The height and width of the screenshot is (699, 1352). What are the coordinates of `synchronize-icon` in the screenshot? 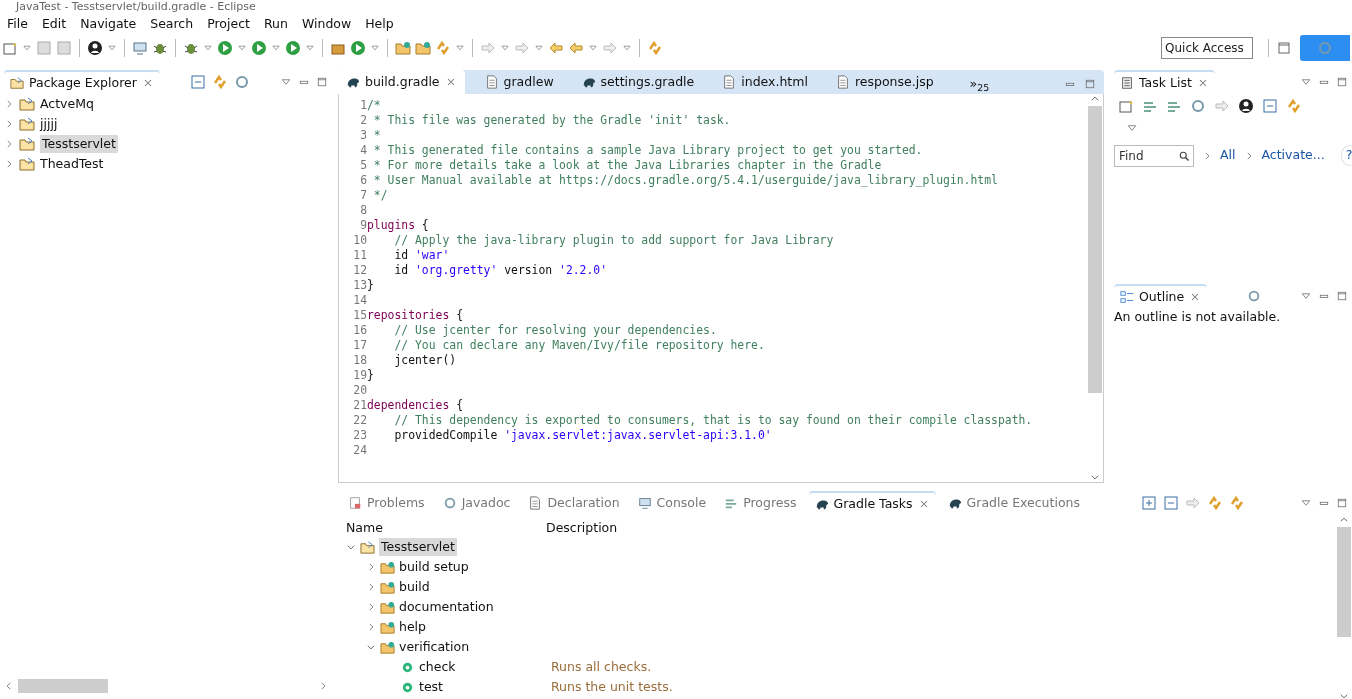 It's located at (1294, 106).